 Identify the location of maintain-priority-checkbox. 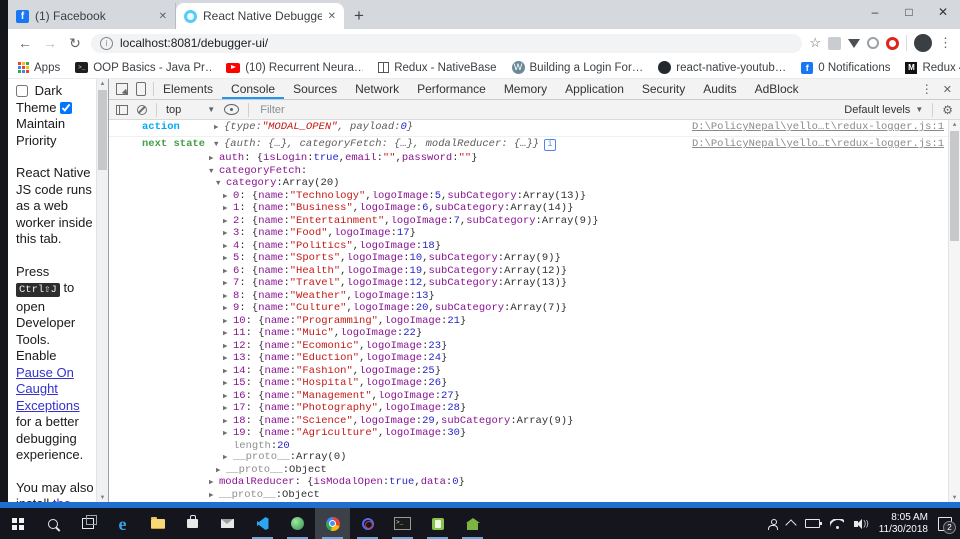
(66, 107).